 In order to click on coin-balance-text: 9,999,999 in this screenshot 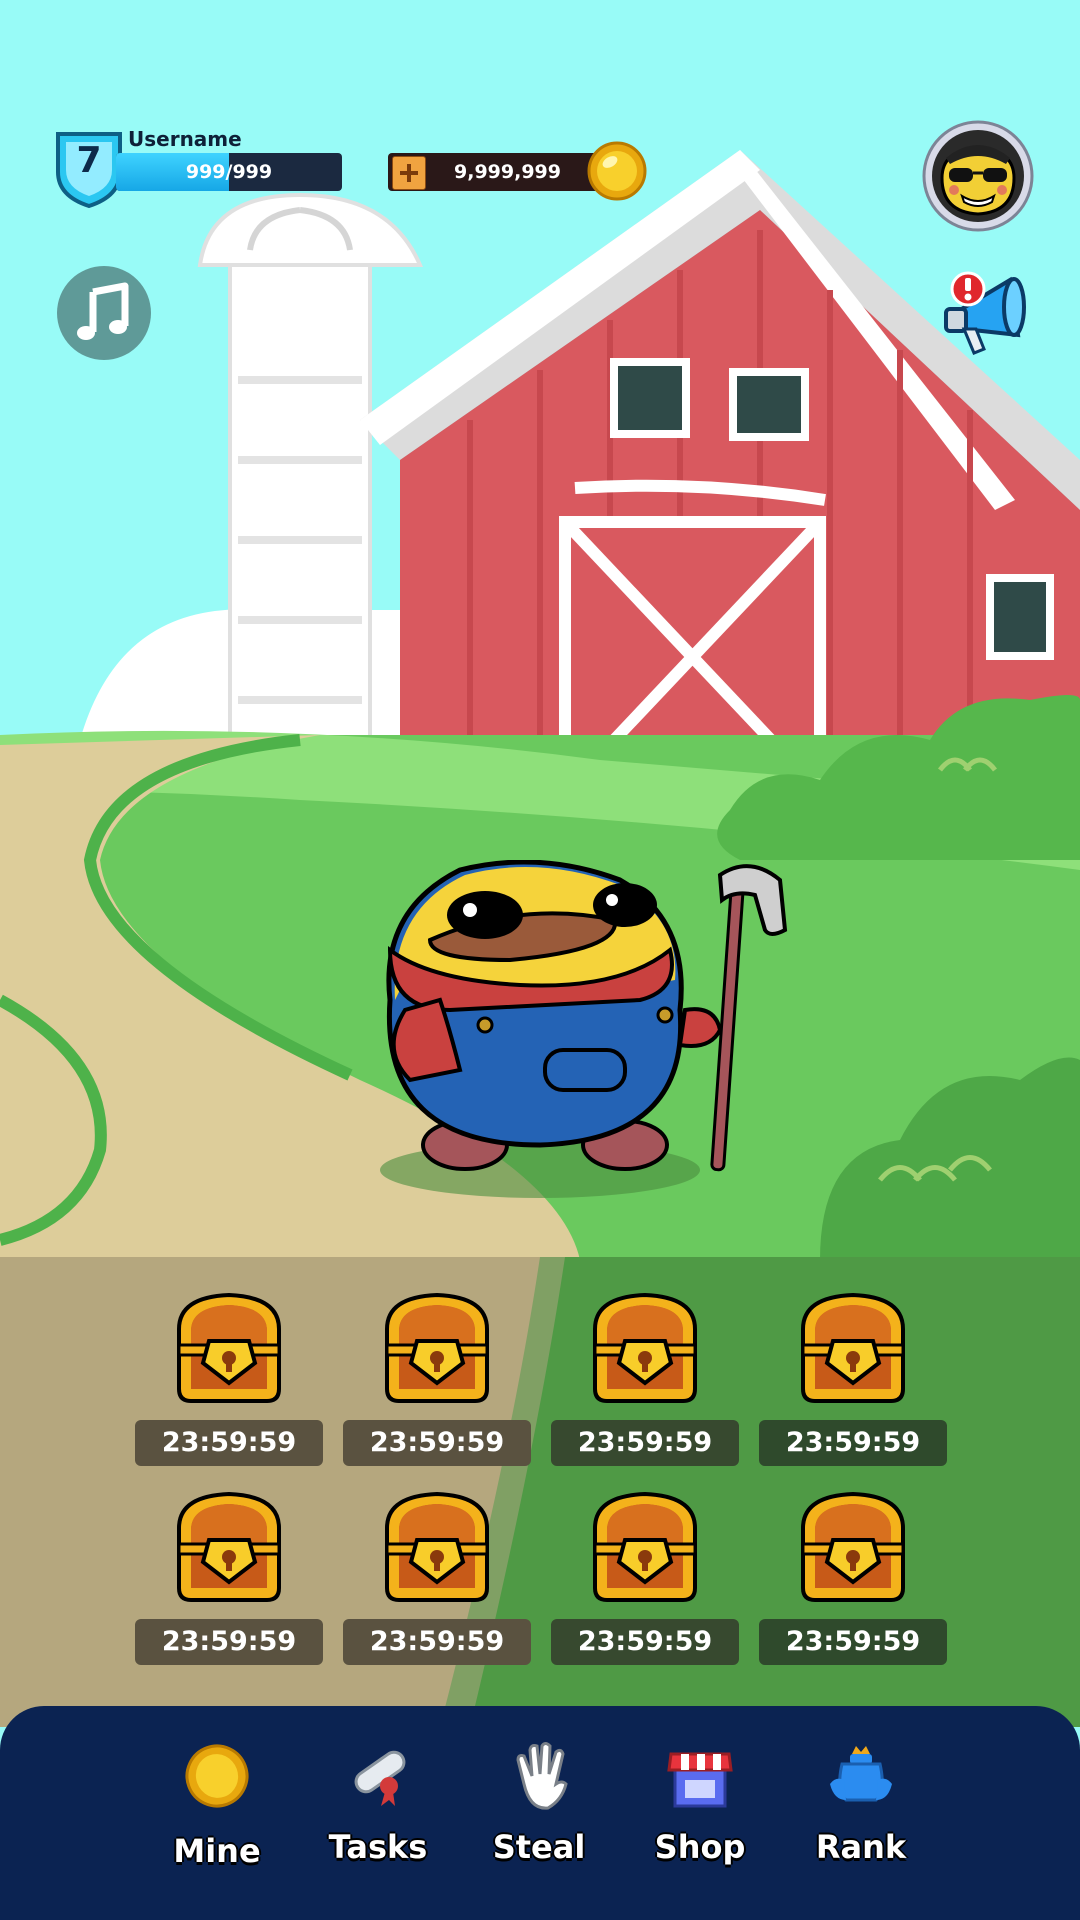, I will do `click(507, 172)`.